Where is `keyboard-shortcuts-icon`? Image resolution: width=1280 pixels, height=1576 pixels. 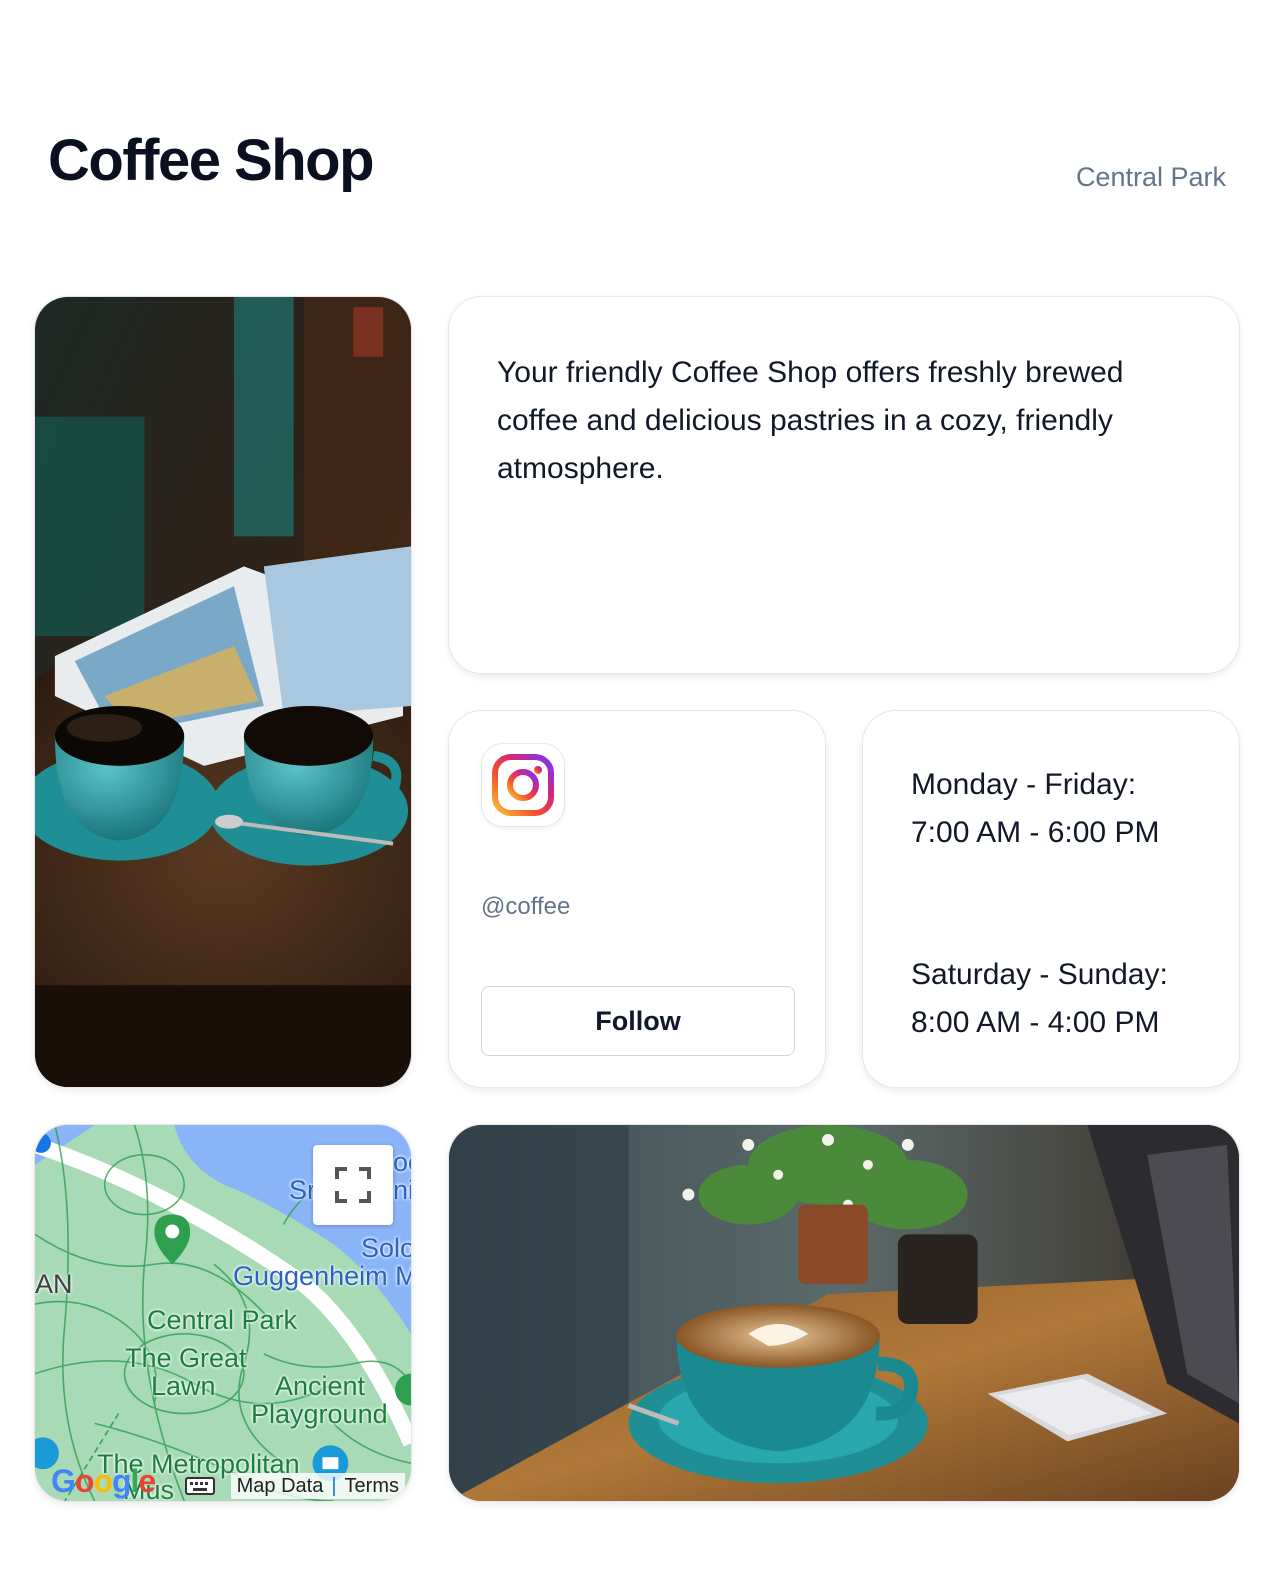 keyboard-shortcuts-icon is located at coordinates (200, 1486).